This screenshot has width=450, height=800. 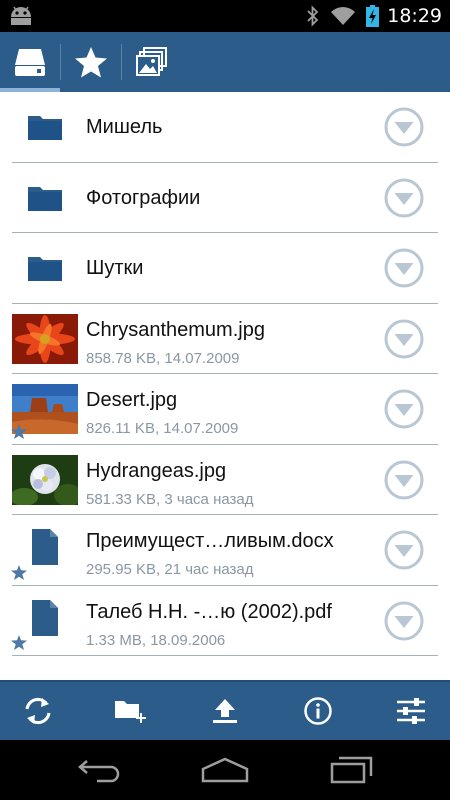 What do you see at coordinates (132, 400) in the screenshot?
I see `file-name: Desert.jpg` at bounding box center [132, 400].